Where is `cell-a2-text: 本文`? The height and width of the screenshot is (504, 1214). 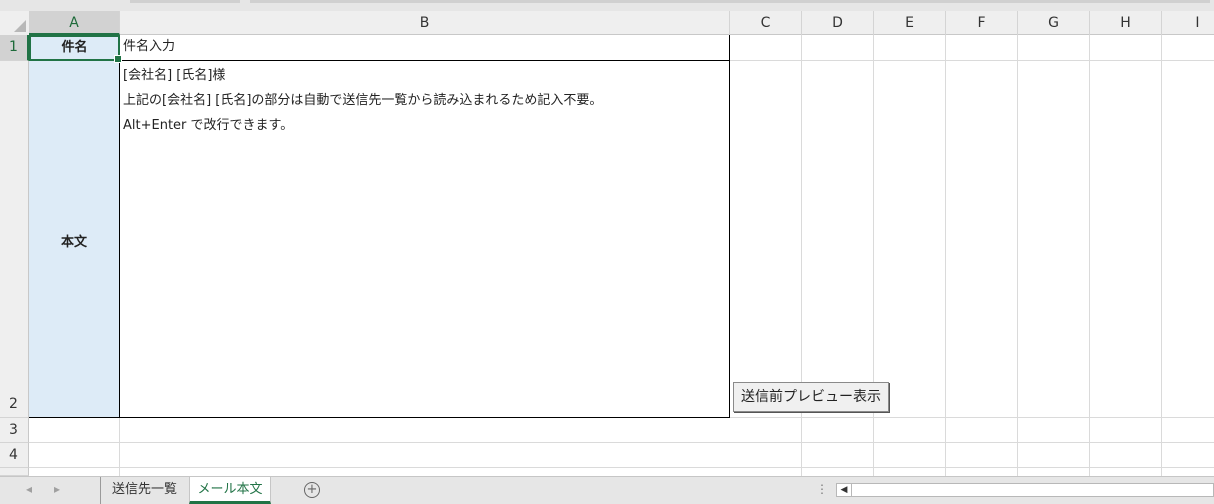 cell-a2-text: 本文 is located at coordinates (73, 242).